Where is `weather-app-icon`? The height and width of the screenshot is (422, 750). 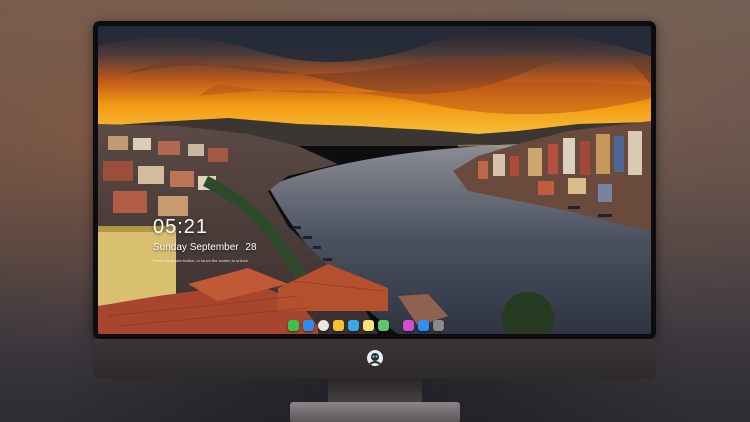 weather-app-icon is located at coordinates (353, 325).